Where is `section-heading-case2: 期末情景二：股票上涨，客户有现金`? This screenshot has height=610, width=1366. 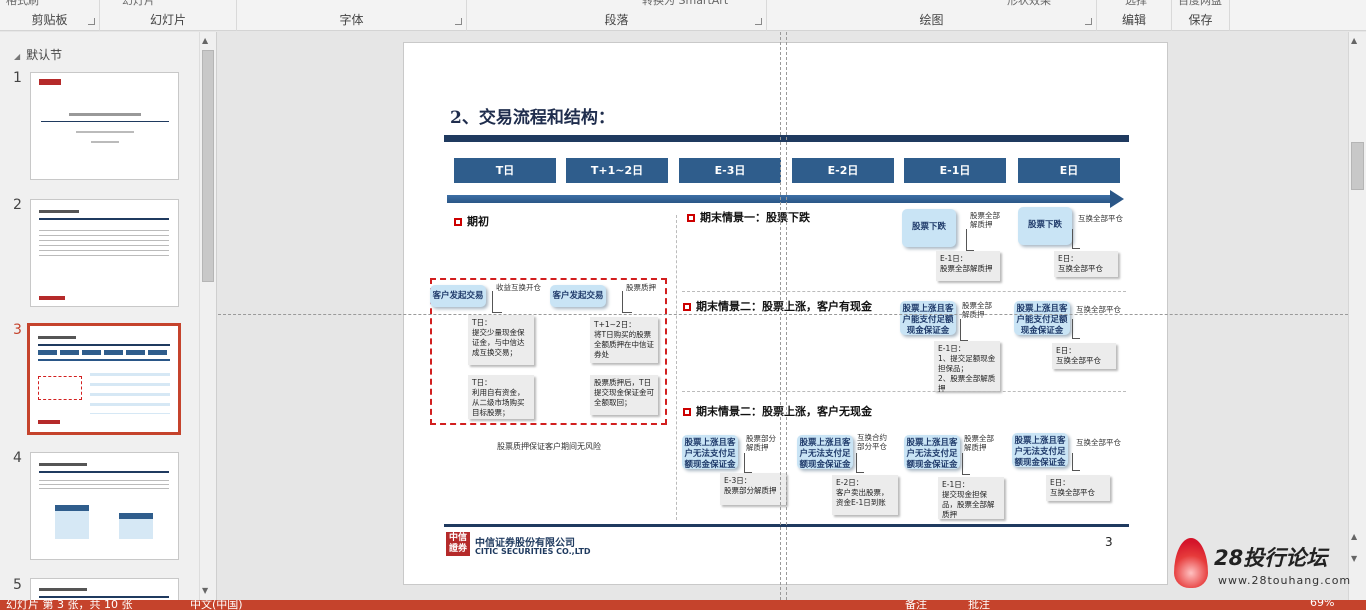 section-heading-case2: 期末情景二：股票上涨，客户有现金 is located at coordinates (777, 306).